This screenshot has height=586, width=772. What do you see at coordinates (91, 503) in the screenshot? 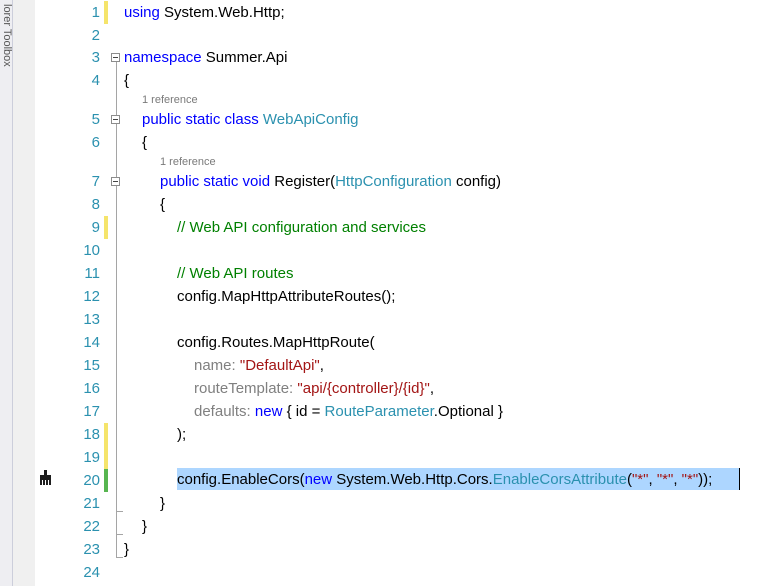
I see `line-number: 21` at bounding box center [91, 503].